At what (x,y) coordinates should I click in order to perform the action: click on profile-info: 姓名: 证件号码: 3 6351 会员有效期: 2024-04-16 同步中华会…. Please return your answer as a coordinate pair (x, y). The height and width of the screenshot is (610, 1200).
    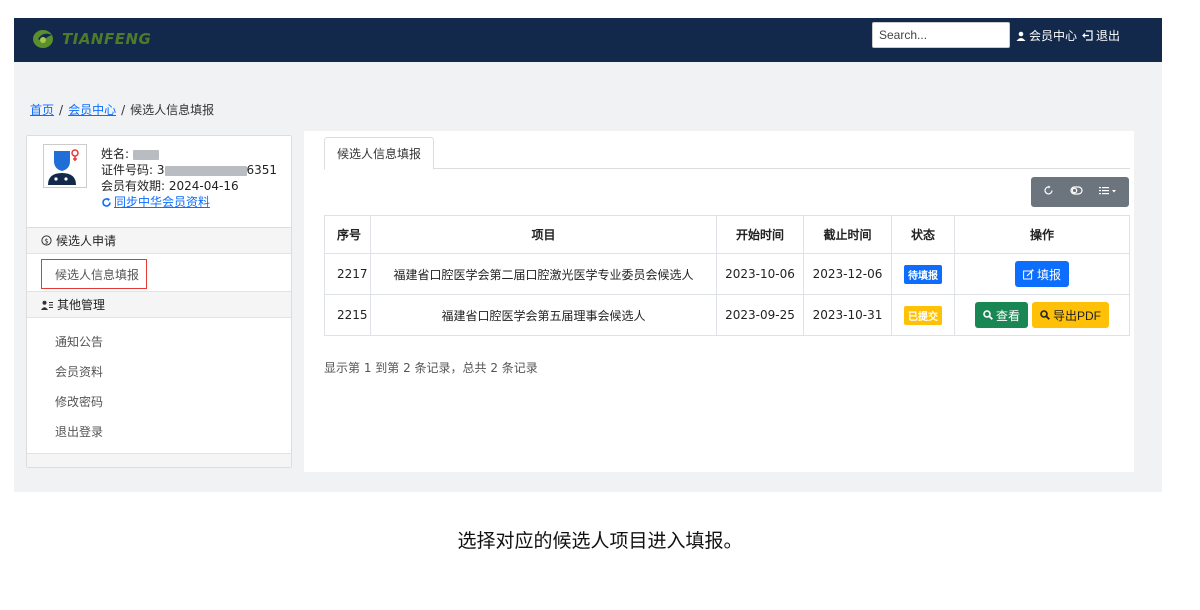
    Looking at the image, I should click on (189, 179).